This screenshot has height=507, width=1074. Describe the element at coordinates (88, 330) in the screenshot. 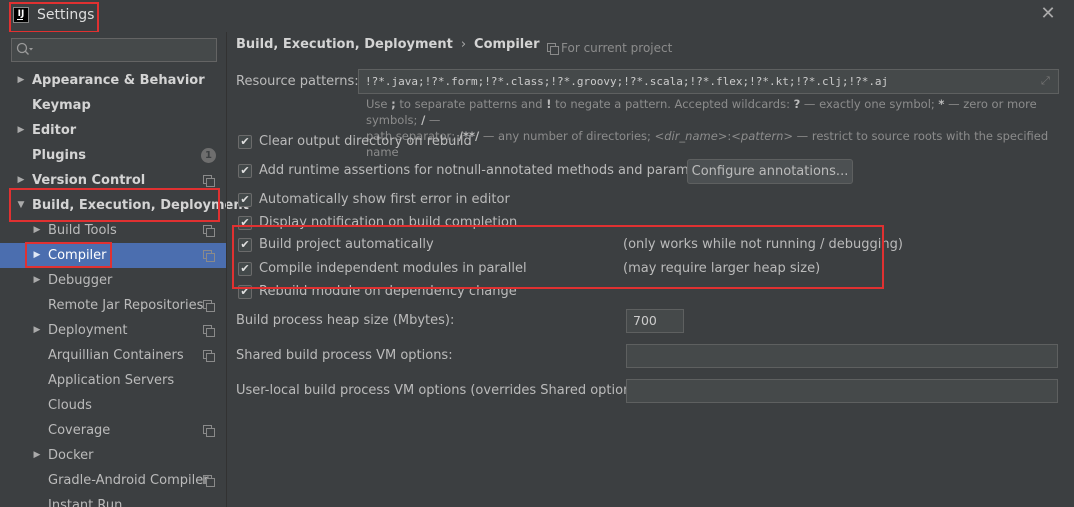

I see `sidebar-item-label: Deployment` at that location.